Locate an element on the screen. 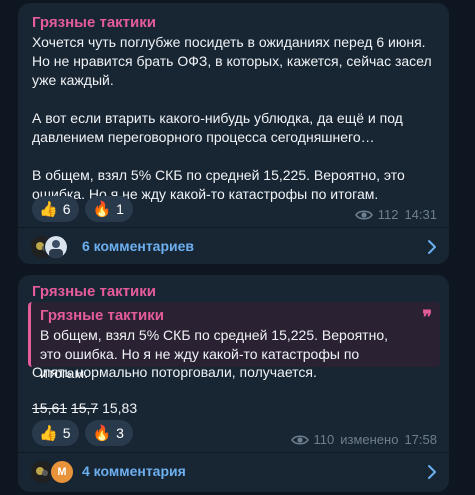 This screenshot has width=475, height=495. reaction-count: 3 is located at coordinates (120, 433).